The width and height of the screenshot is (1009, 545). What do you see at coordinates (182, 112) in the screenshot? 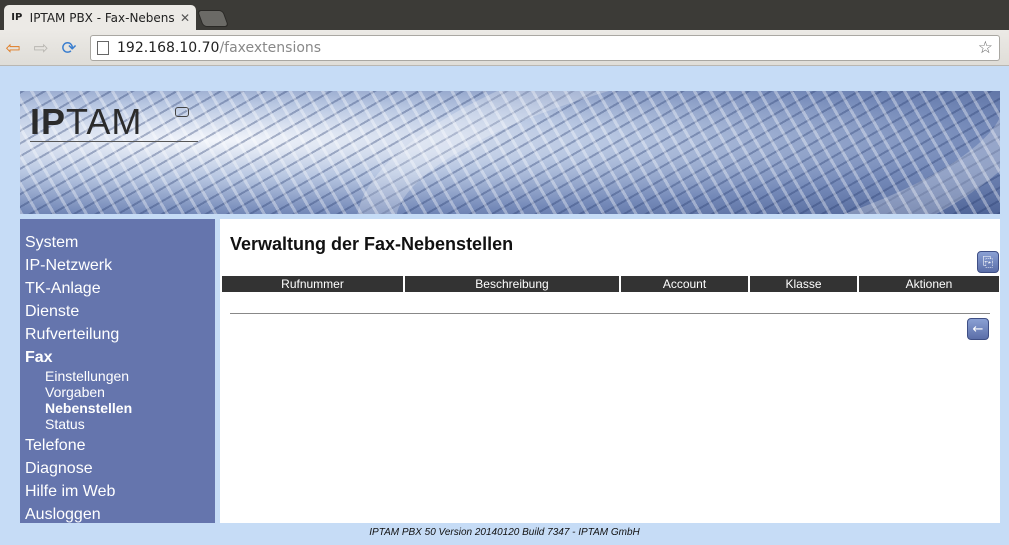
I see `logo-mark-icon` at bounding box center [182, 112].